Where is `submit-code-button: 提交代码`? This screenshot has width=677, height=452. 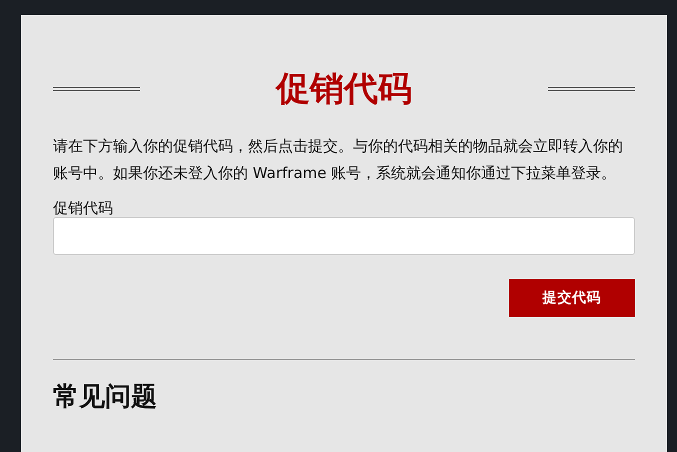
submit-code-button: 提交代码 is located at coordinates (572, 298).